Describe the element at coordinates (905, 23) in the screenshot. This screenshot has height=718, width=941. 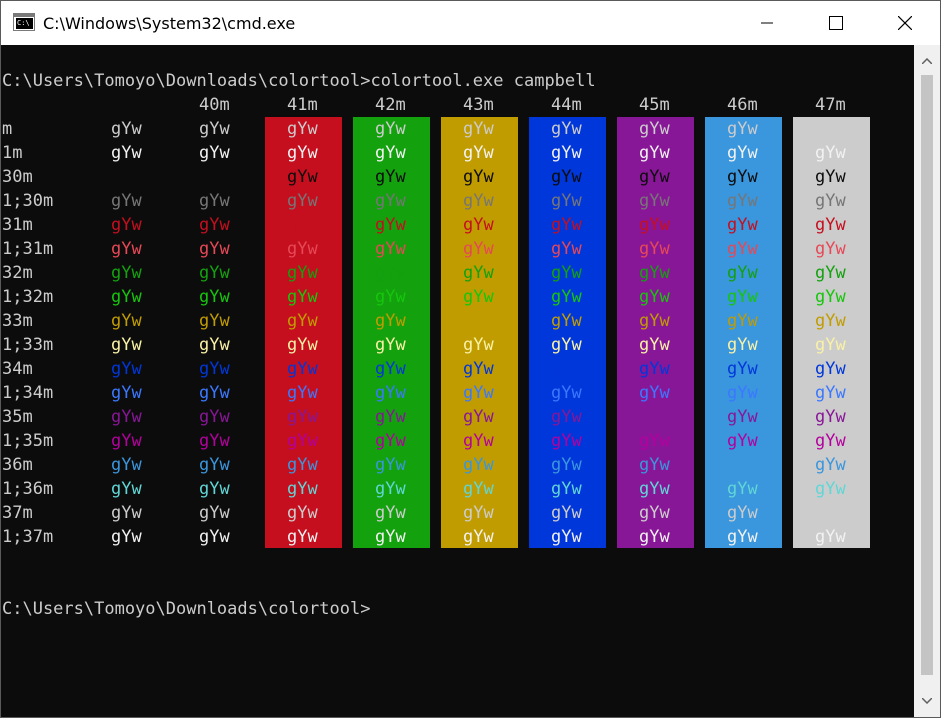
I see `close-button` at that location.